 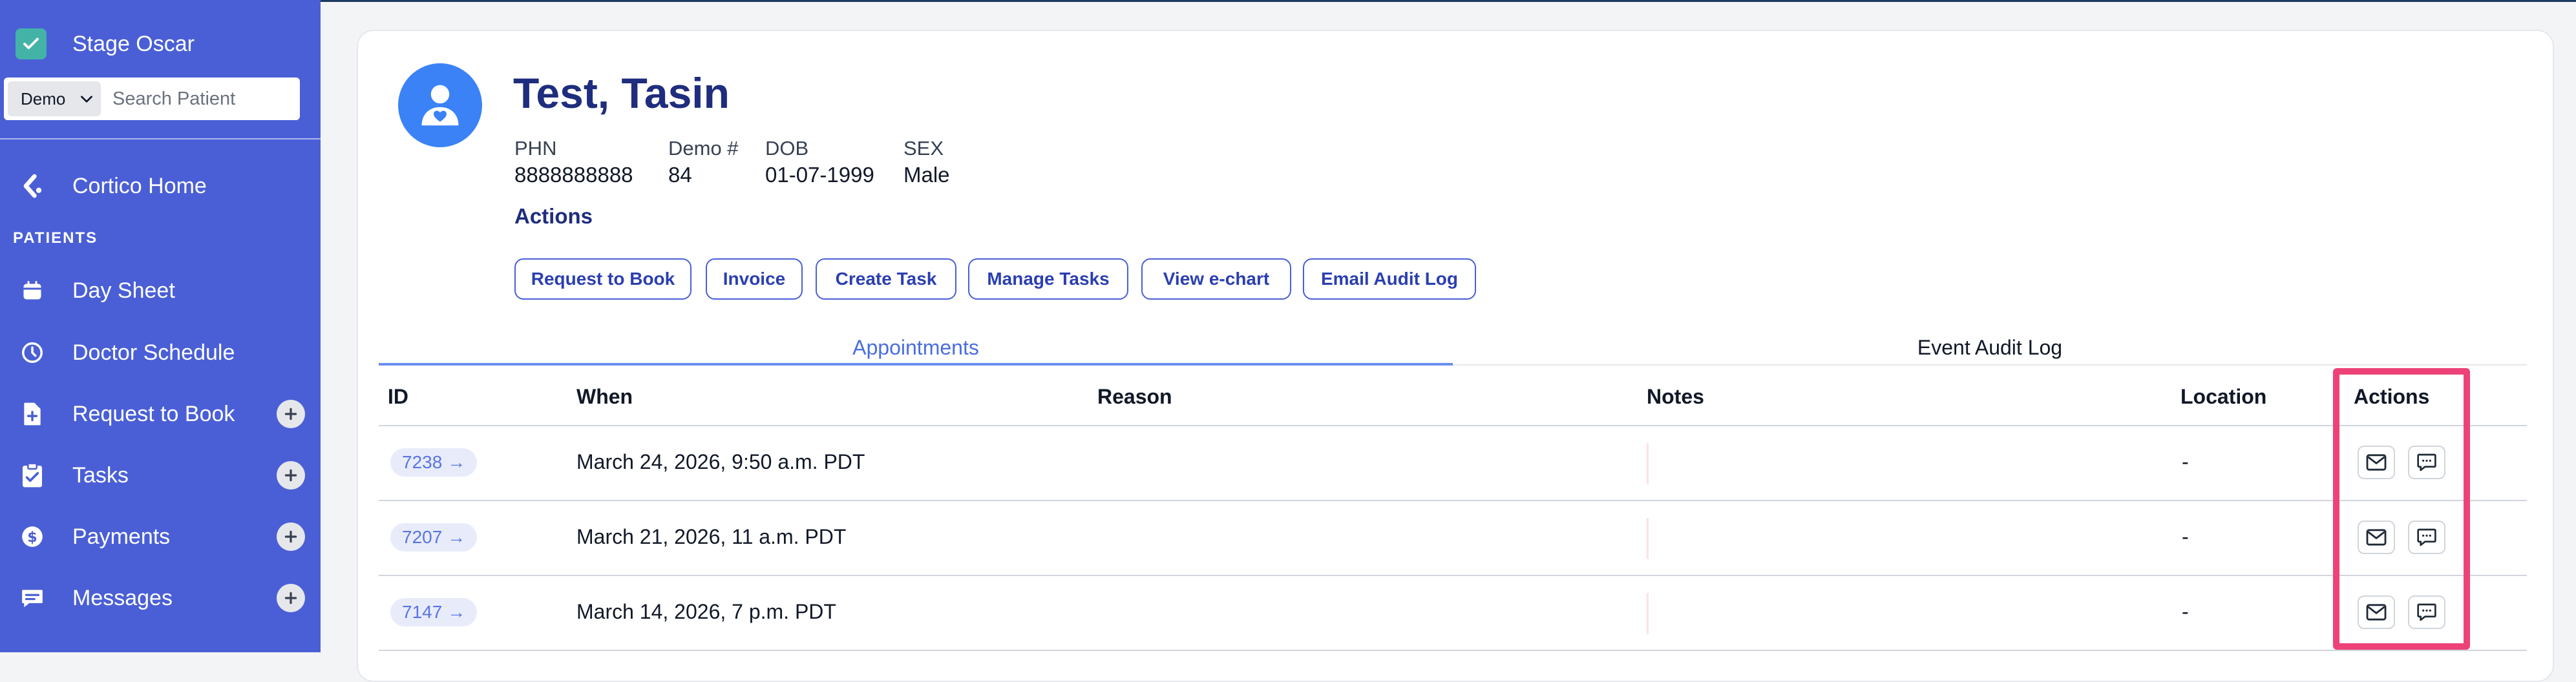 What do you see at coordinates (43, 98) in the screenshot?
I see `search-type-value: Demo` at bounding box center [43, 98].